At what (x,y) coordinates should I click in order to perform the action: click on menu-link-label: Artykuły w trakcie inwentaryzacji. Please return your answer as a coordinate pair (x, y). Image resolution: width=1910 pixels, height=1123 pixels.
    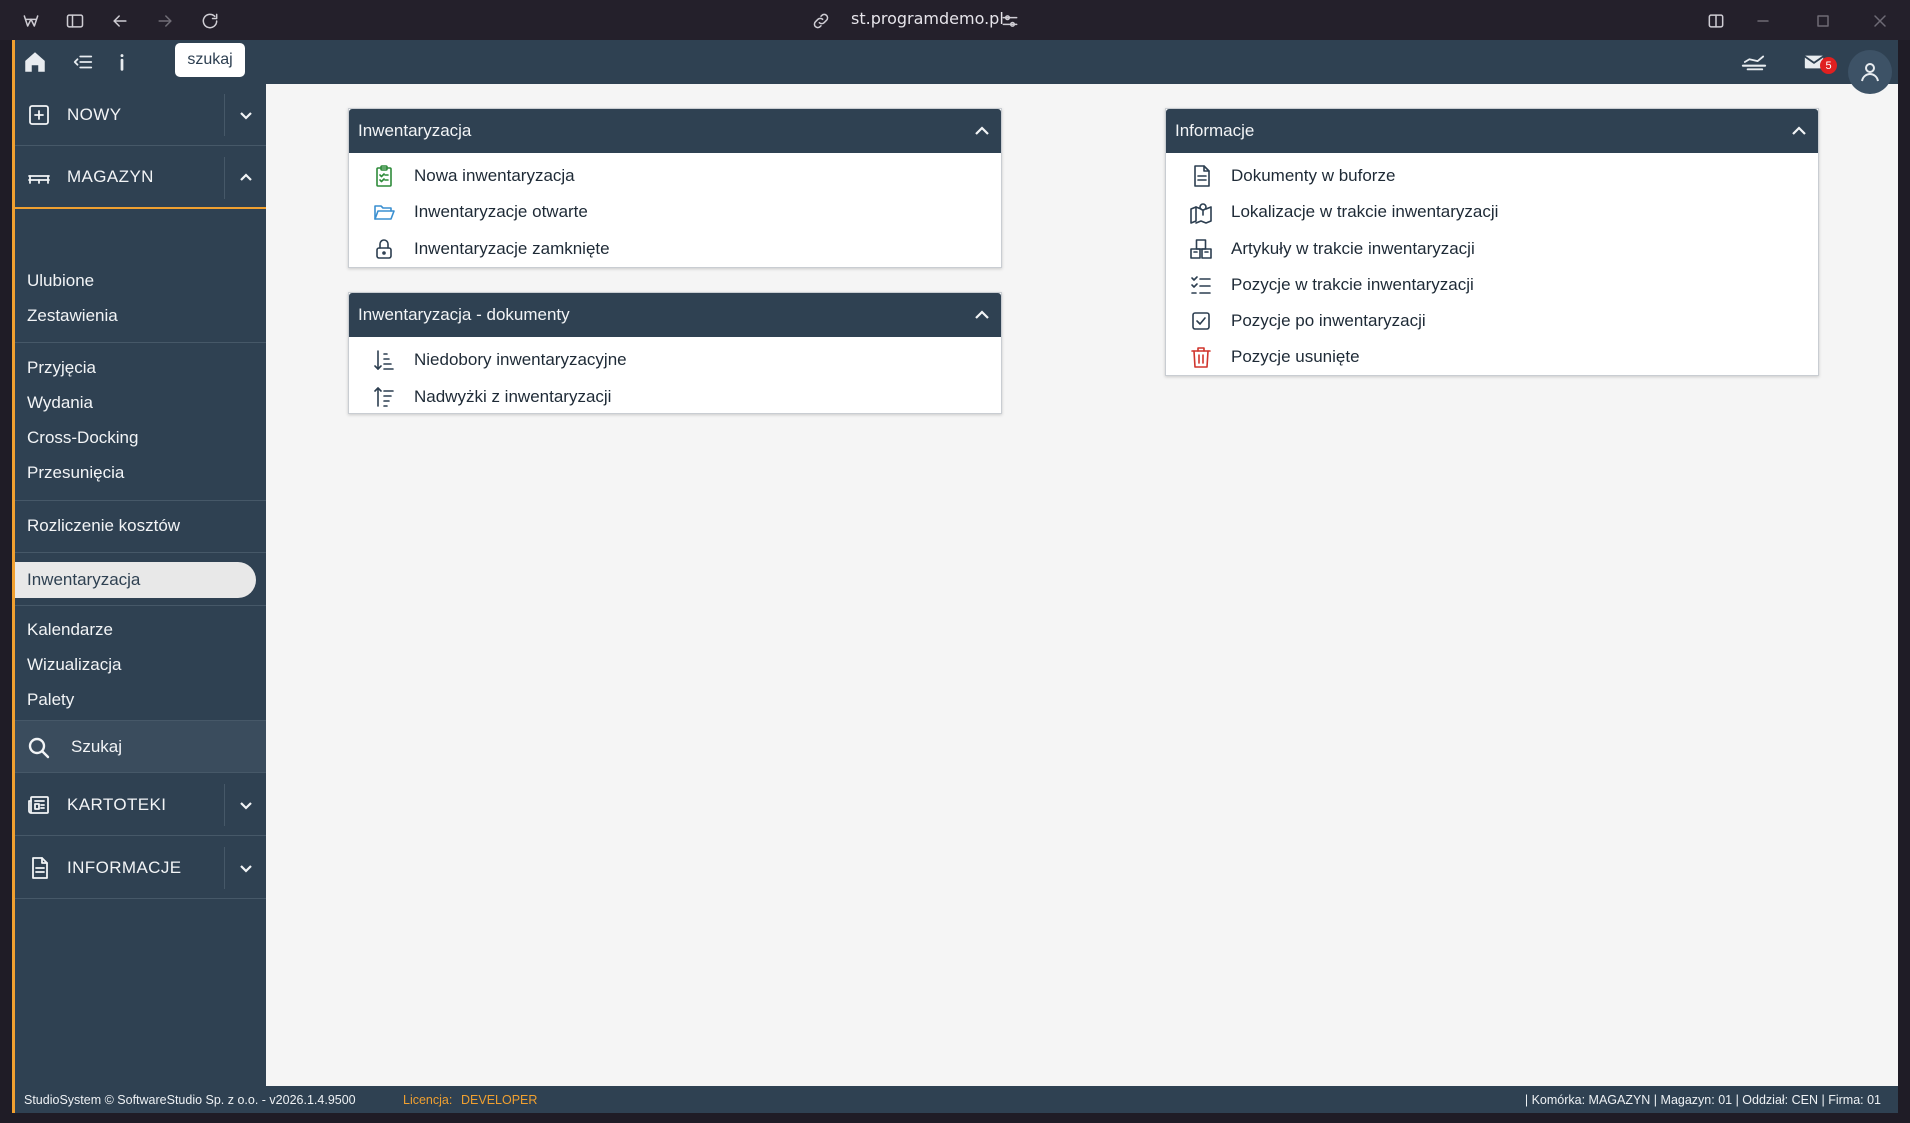
    Looking at the image, I should click on (1353, 248).